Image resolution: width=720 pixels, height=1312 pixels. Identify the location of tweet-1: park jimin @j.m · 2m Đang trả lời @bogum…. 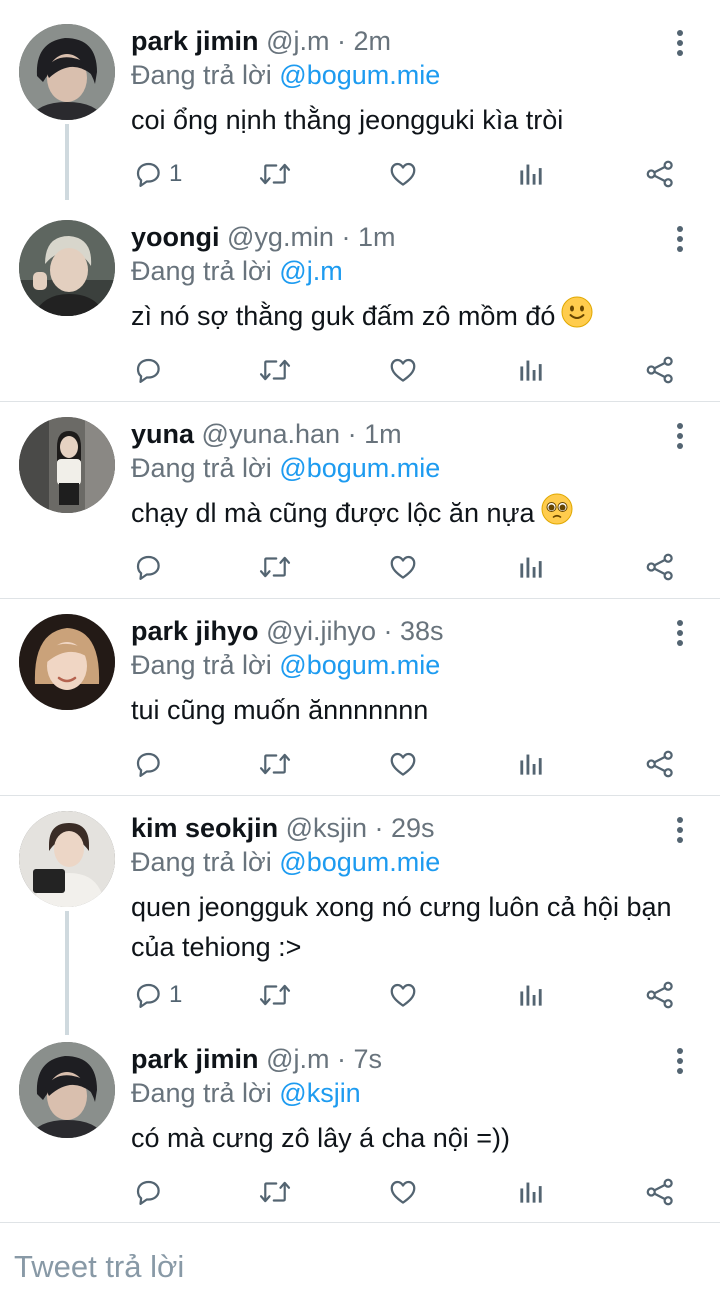
(360, 112).